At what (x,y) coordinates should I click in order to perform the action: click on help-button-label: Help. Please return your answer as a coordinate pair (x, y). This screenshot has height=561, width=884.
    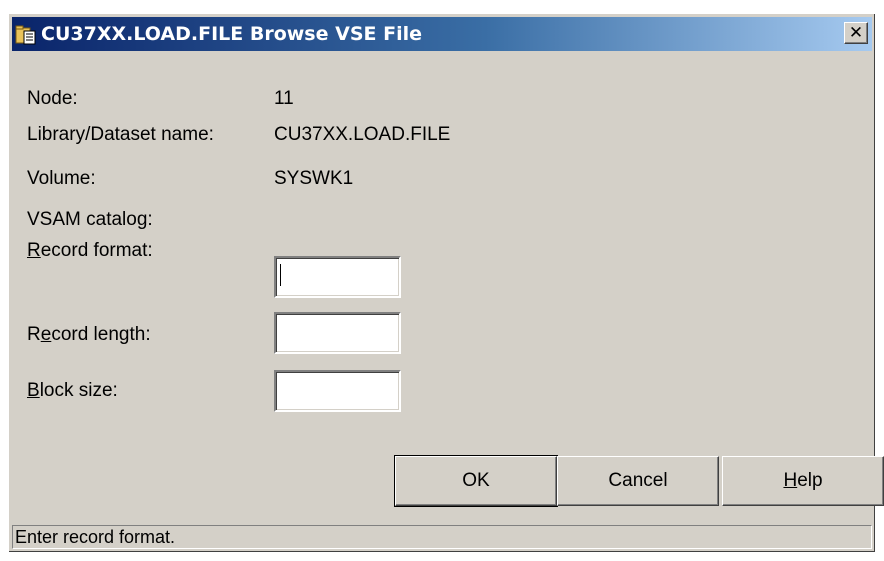
    Looking at the image, I should click on (802, 481).